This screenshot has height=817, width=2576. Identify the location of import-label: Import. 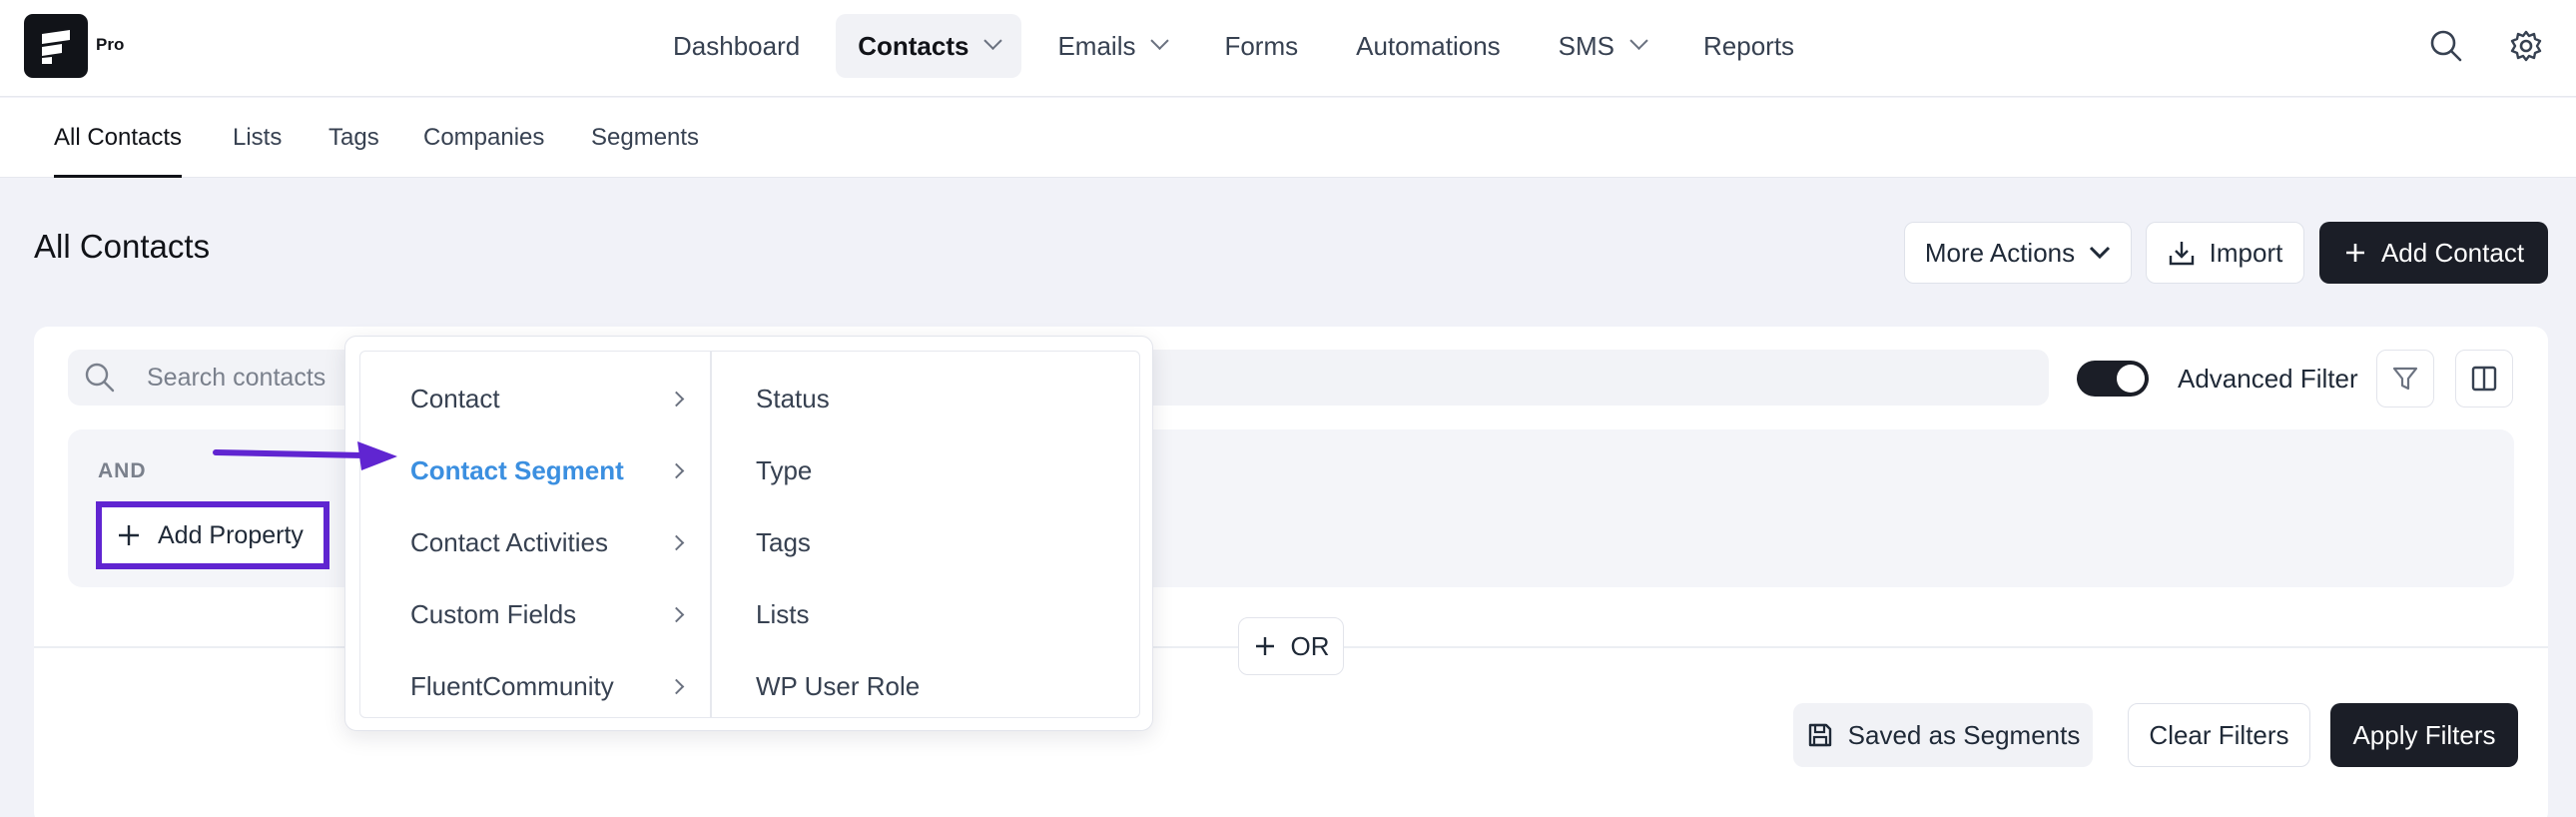
(2246, 253).